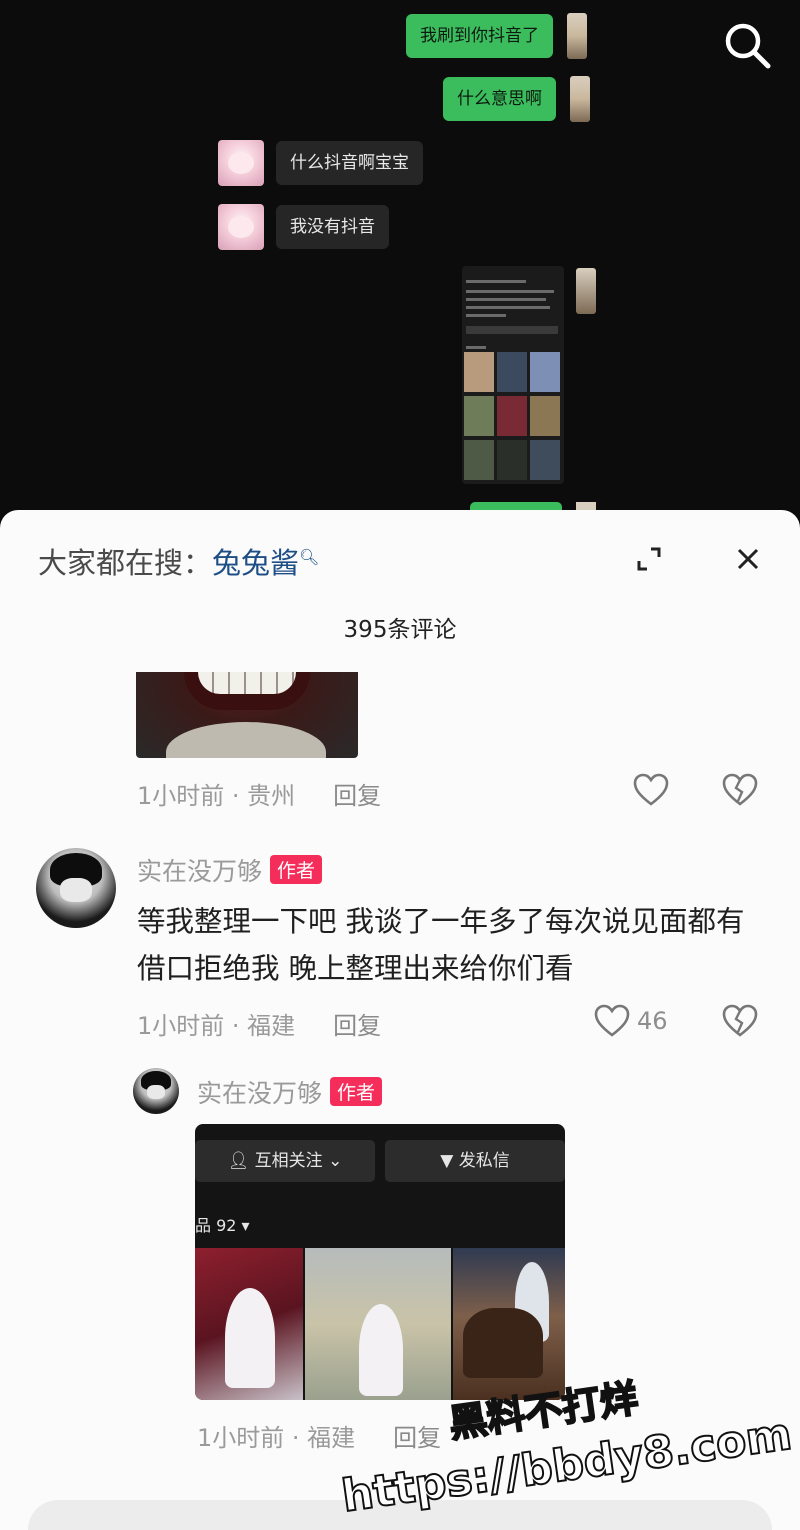 The width and height of the screenshot is (800, 1530). Describe the element at coordinates (747, 45) in the screenshot. I see `search-icon` at that location.